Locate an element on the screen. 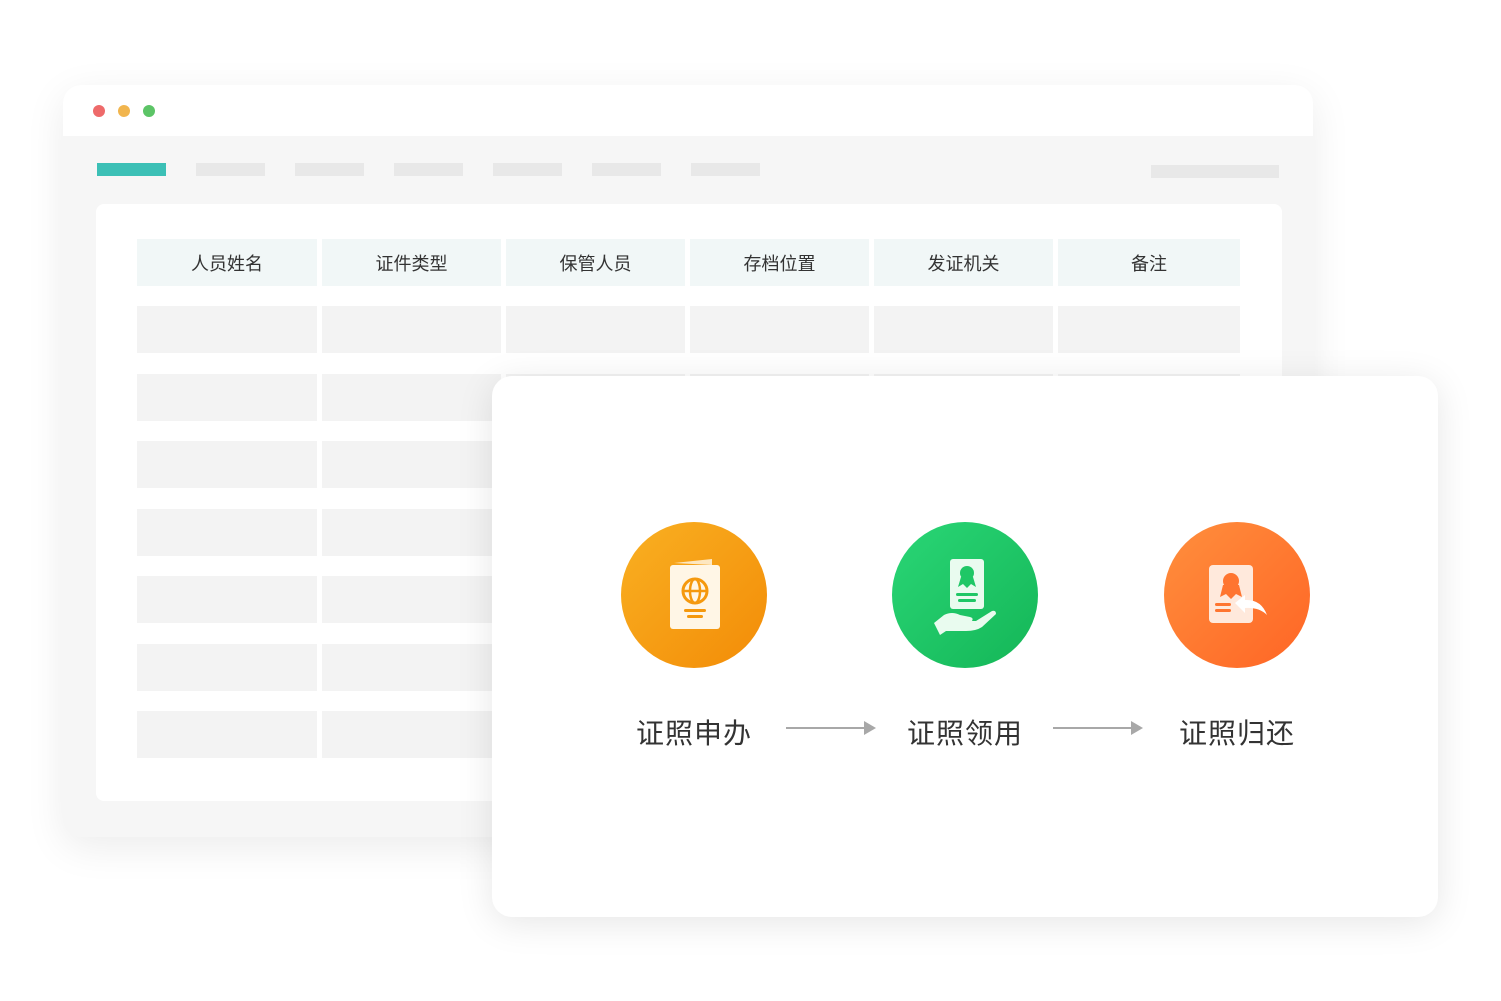 The height and width of the screenshot is (1001, 1501). step-apply-label: 证照申办 is located at coordinates (693, 733).